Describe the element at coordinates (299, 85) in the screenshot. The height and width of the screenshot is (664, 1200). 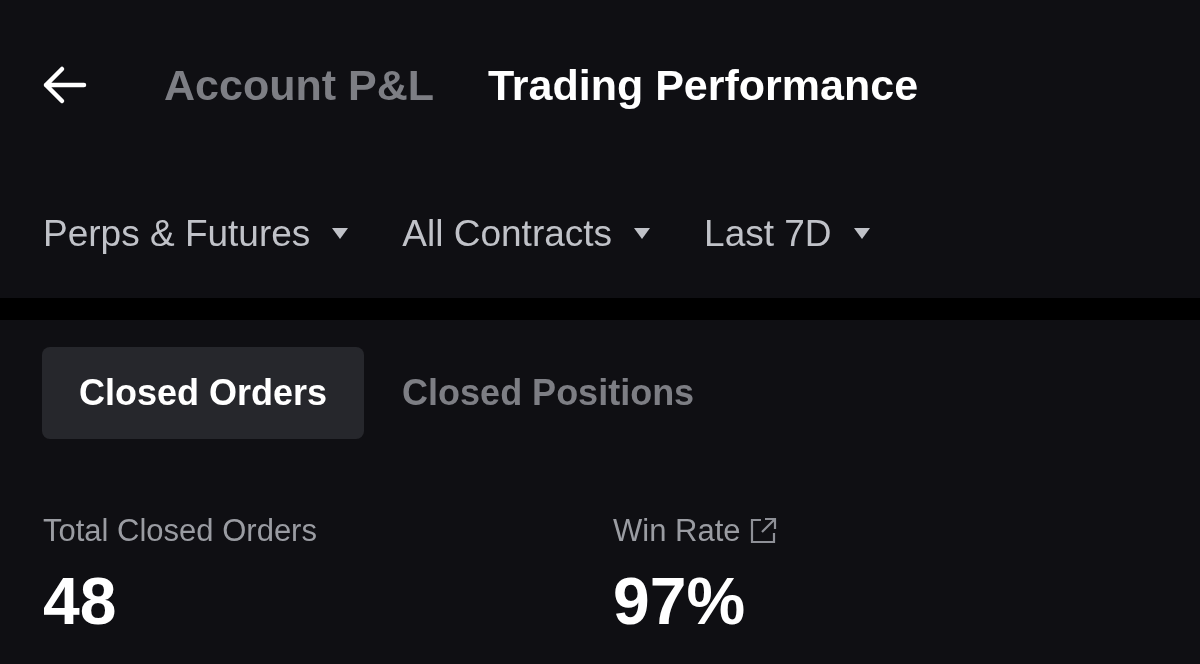
I see `header-tab: Account P&L` at that location.